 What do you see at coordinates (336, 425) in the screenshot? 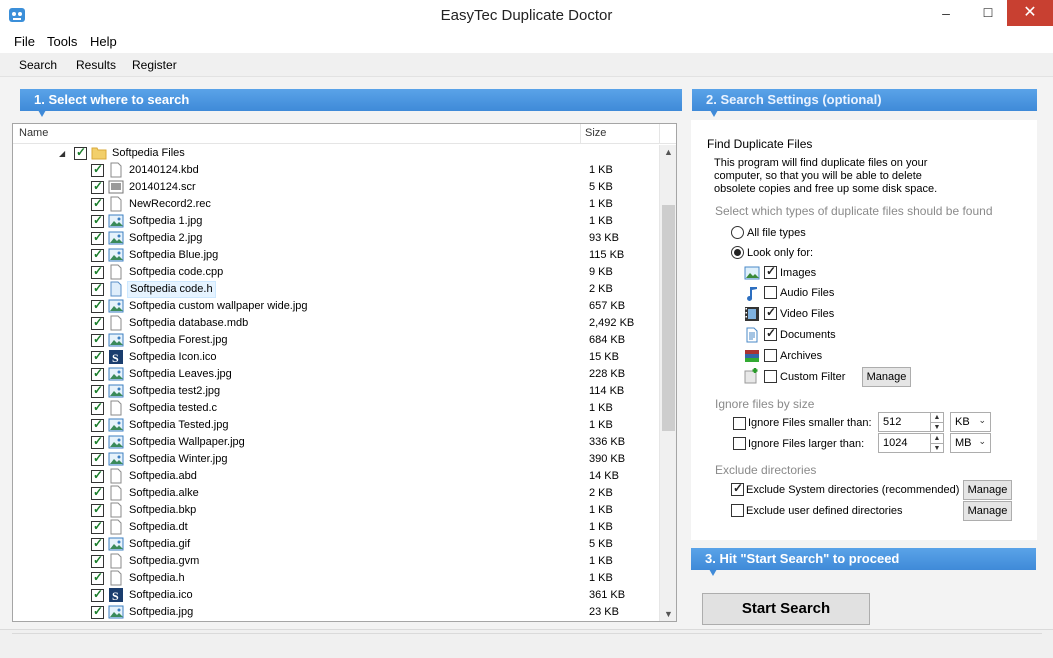
I see `file-row: Softpedia Tested.jpg 1 KB` at bounding box center [336, 425].